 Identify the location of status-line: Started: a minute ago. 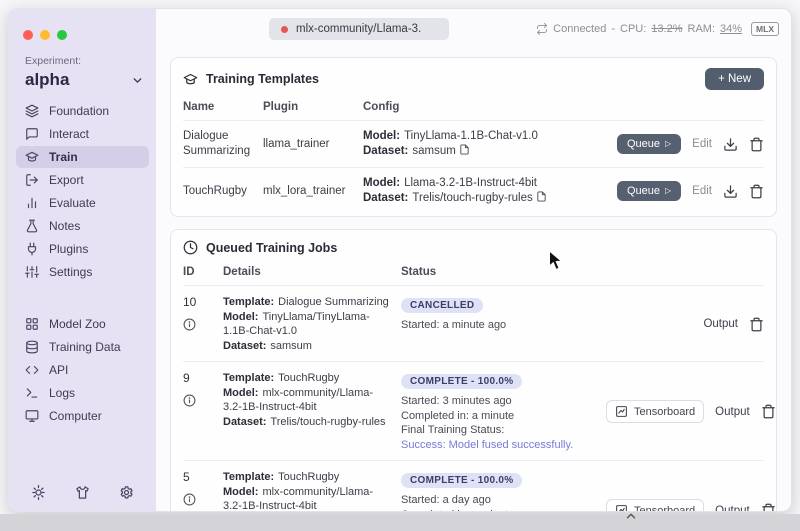
(454, 325).